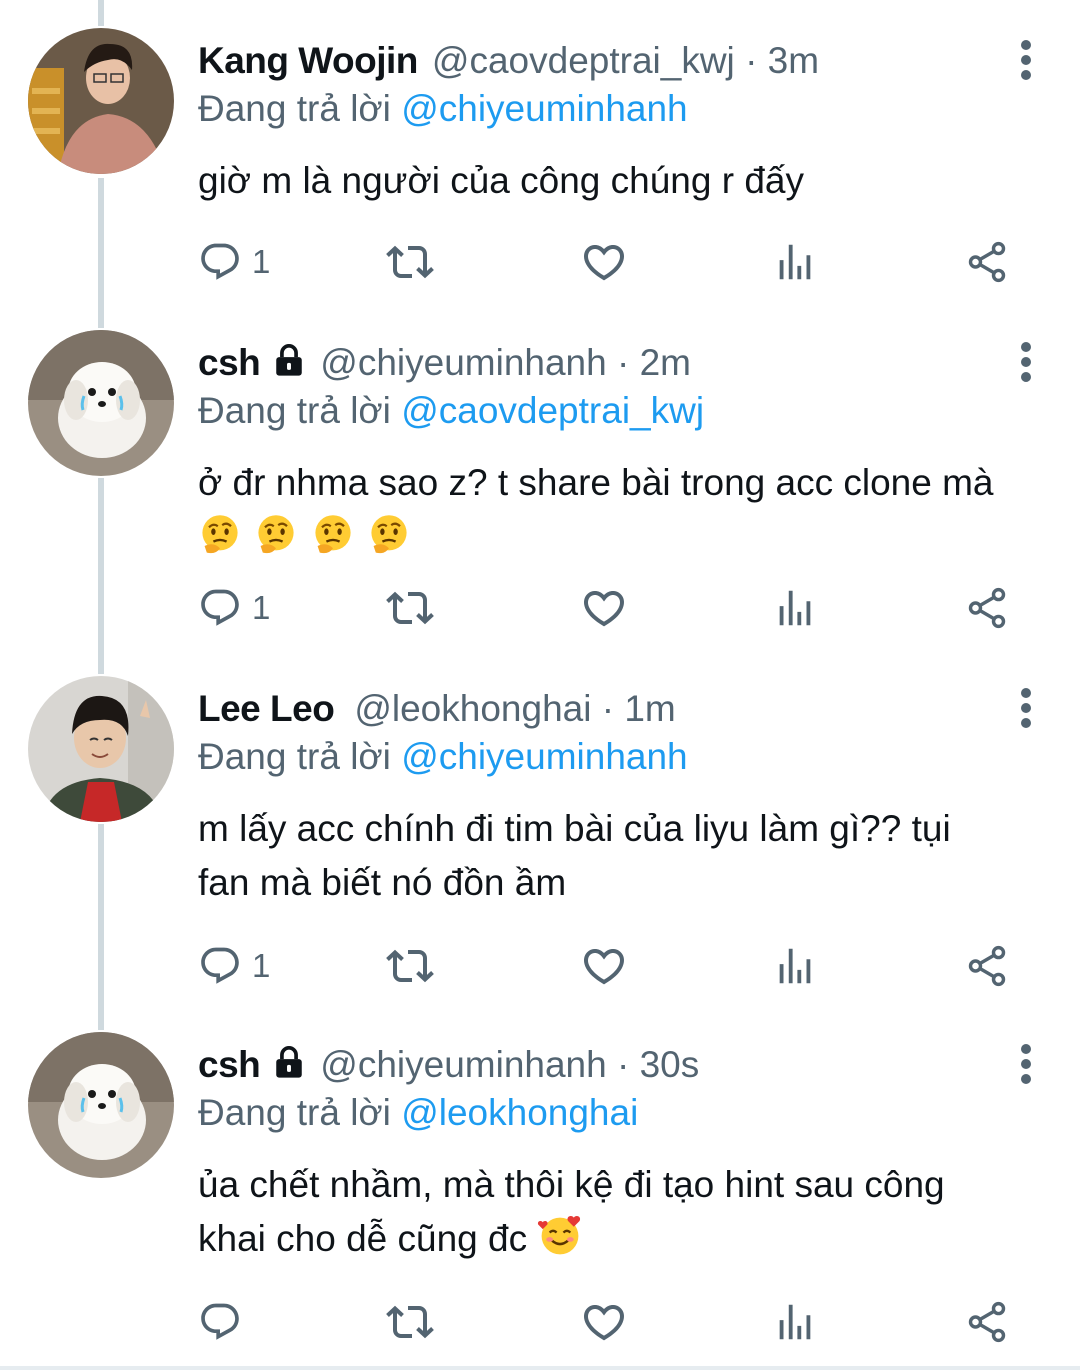 This screenshot has height=1370, width=1080. I want to click on replying-to: Đang trả lời @caovdeptrai_kwj, so click(451, 411).